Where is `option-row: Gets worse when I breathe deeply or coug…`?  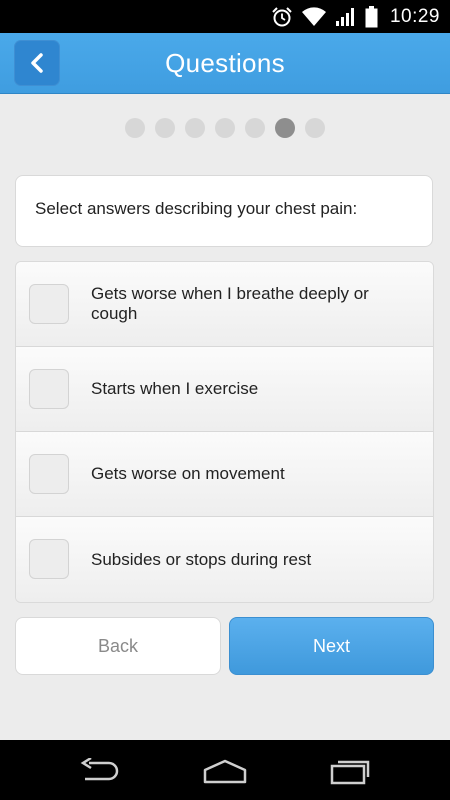 option-row: Gets worse when I breathe deeply or coug… is located at coordinates (224, 304).